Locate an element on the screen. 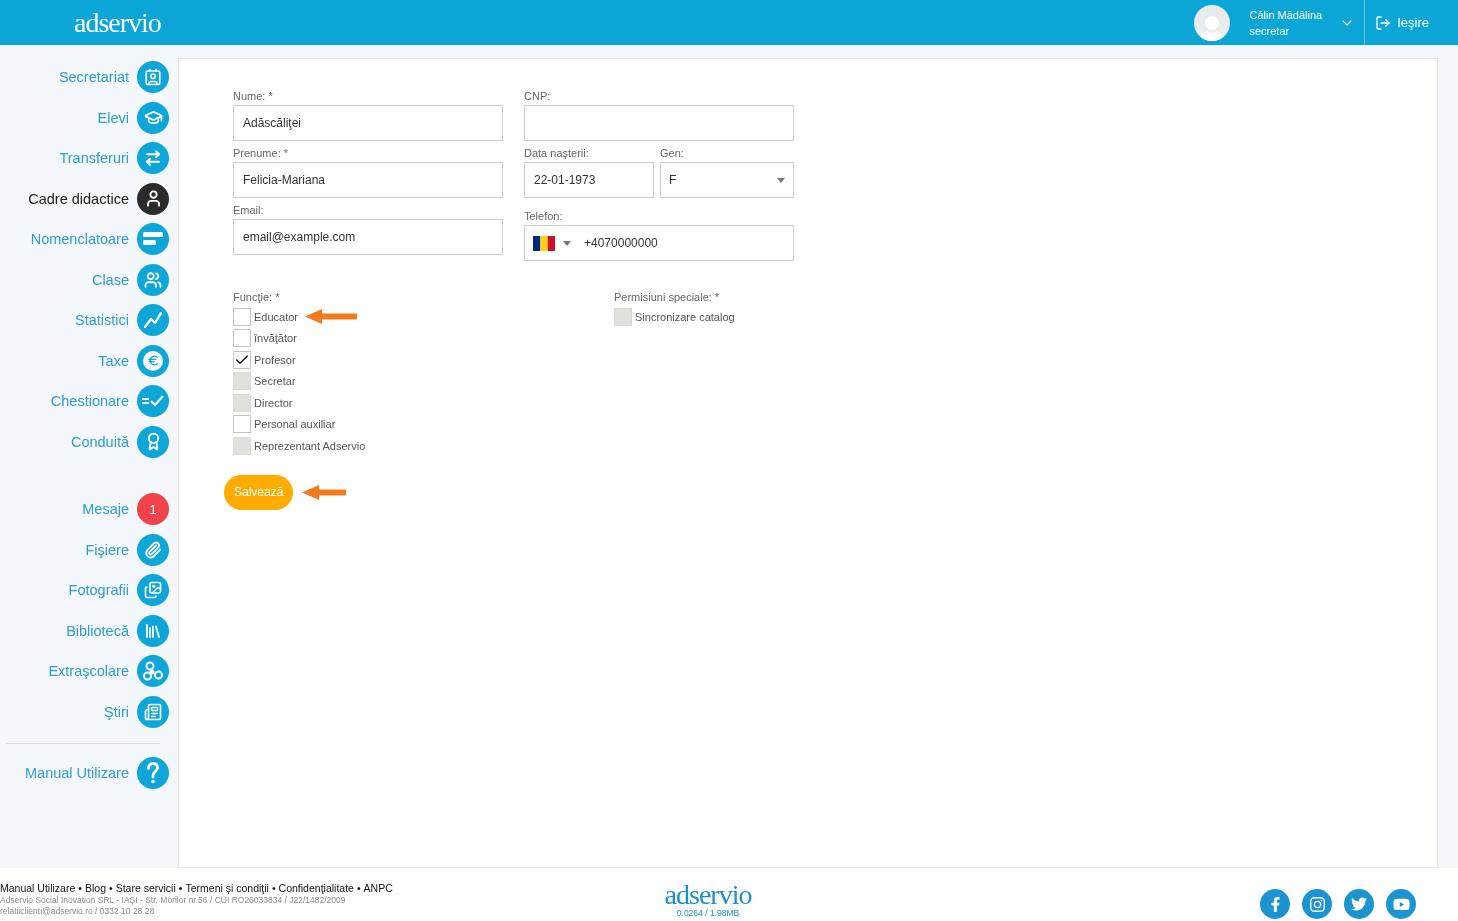 The width and height of the screenshot is (1458, 921). sidebar-item: Chestionare is located at coordinates (89, 401).